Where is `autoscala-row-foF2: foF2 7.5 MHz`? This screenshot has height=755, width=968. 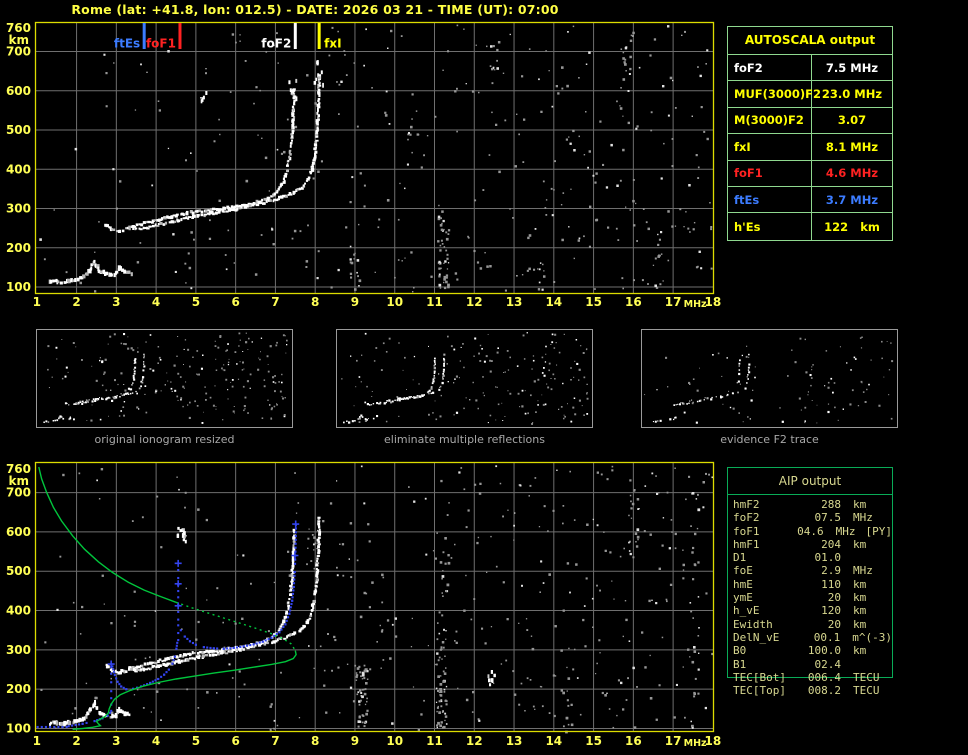 autoscala-row-foF2: foF2 7.5 MHz is located at coordinates (810, 68).